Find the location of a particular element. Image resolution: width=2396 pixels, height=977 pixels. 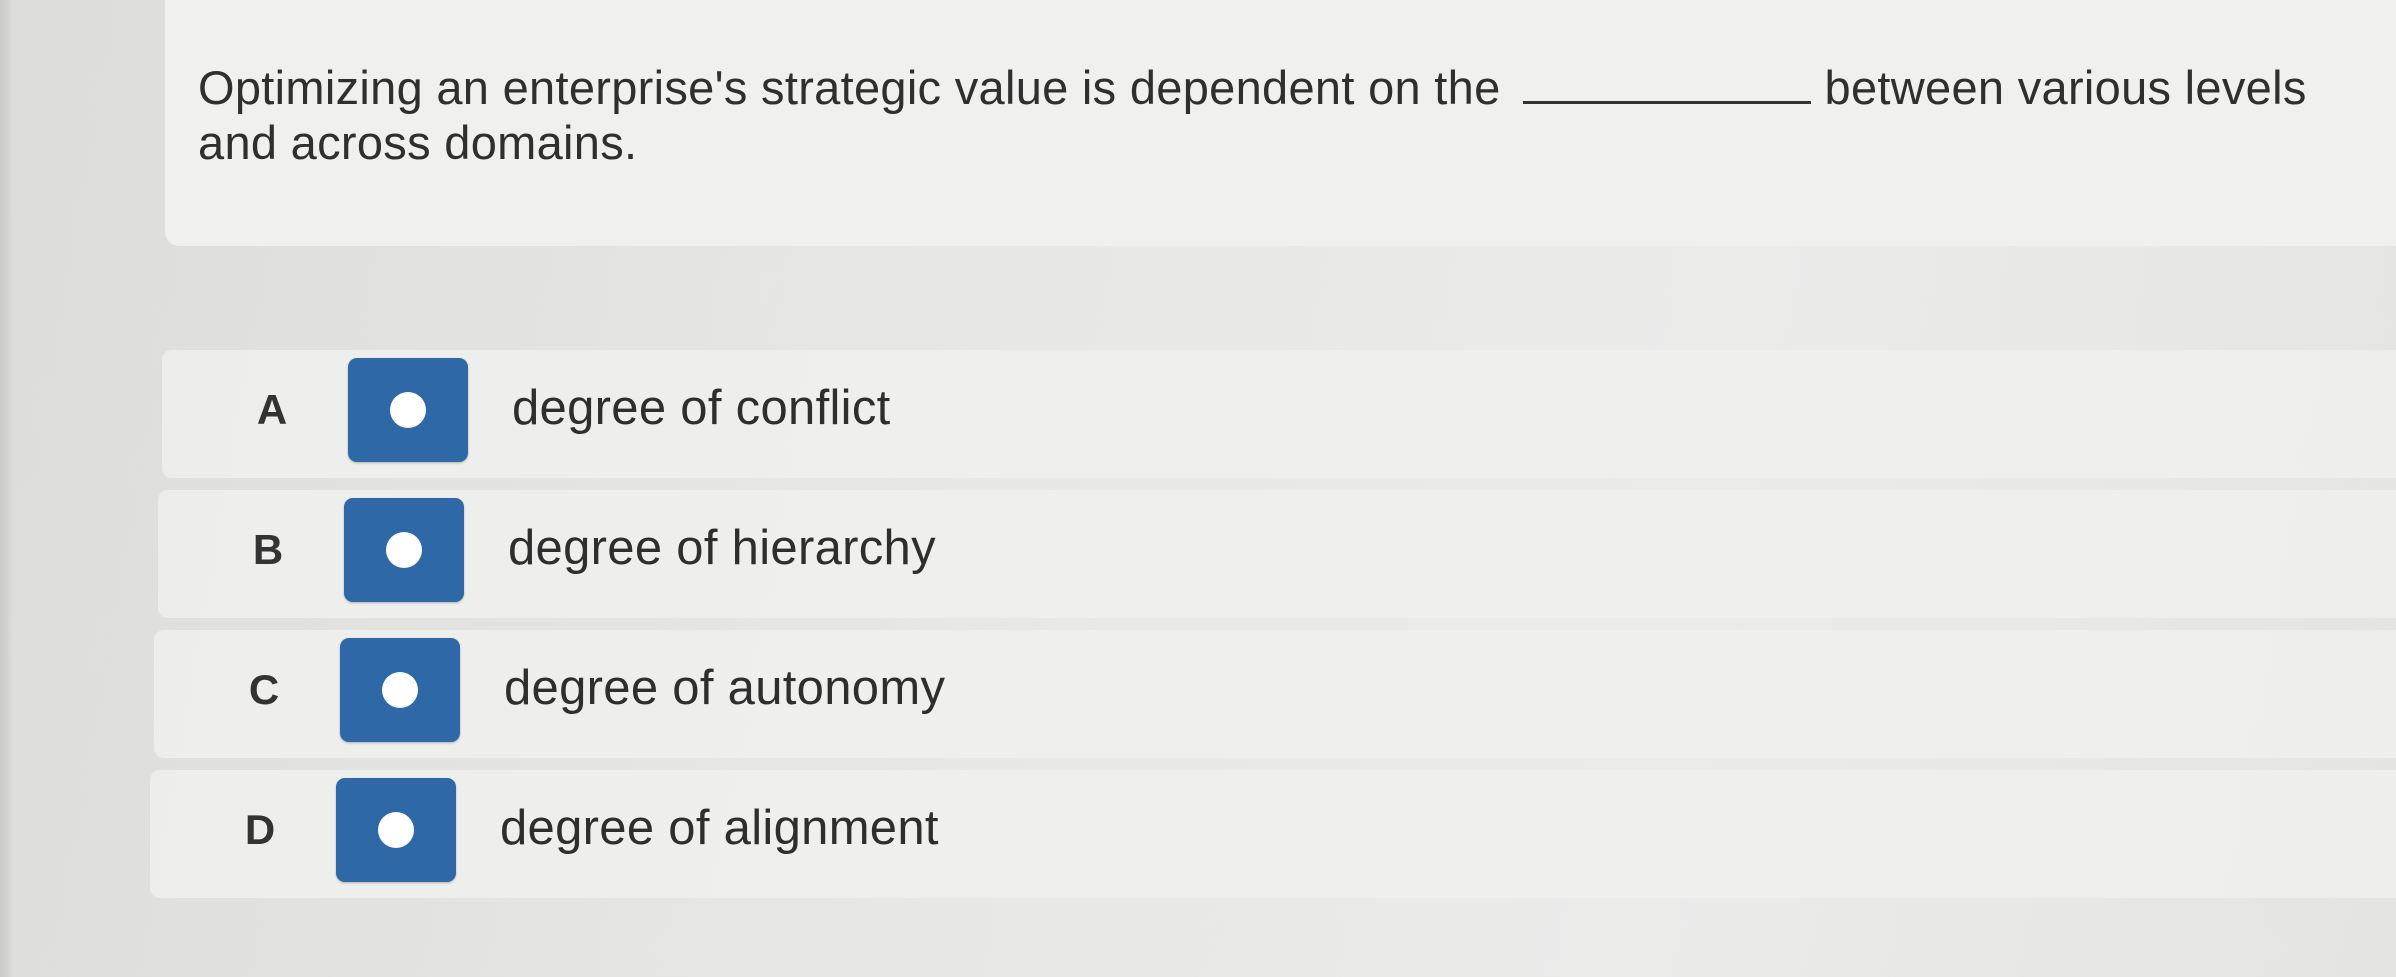

option-b: B degree of hierarchy is located at coordinates (1277, 554).